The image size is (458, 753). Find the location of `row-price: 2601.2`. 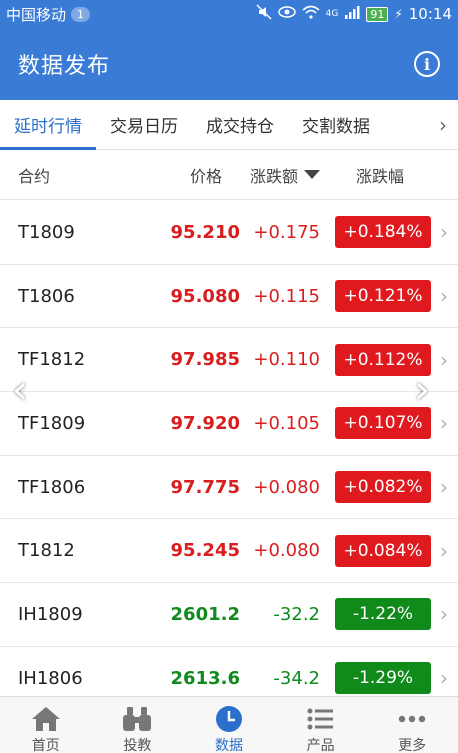

row-price: 2601.2 is located at coordinates (205, 614).